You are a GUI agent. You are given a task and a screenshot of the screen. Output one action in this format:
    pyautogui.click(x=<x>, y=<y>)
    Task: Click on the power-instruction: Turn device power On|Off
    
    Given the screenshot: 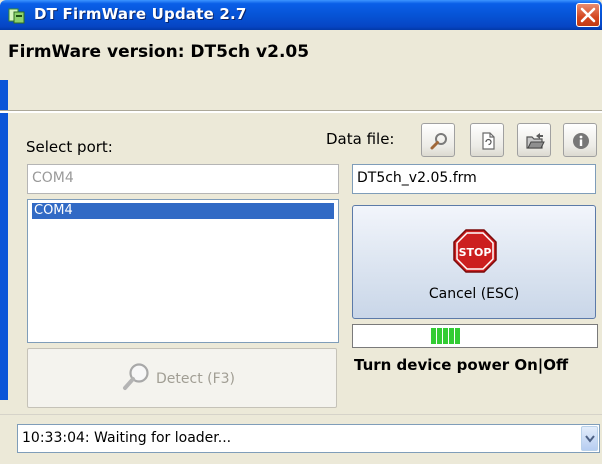 What is the action you would take?
    pyautogui.click(x=461, y=365)
    